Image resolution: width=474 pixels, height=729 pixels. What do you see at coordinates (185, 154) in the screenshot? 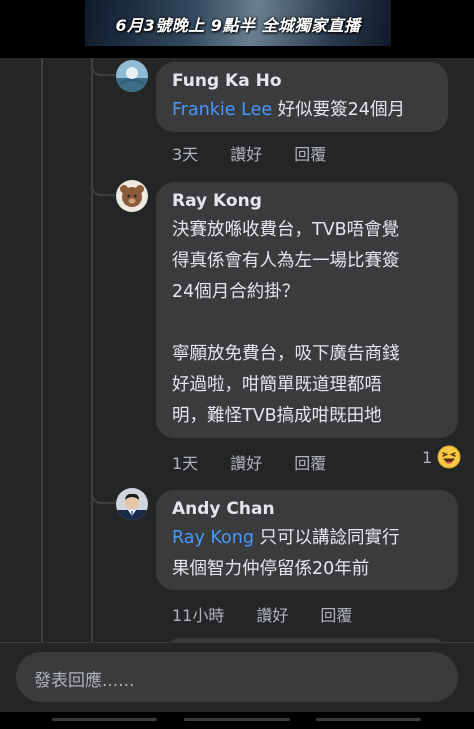
I see `comment-time: 3天` at bounding box center [185, 154].